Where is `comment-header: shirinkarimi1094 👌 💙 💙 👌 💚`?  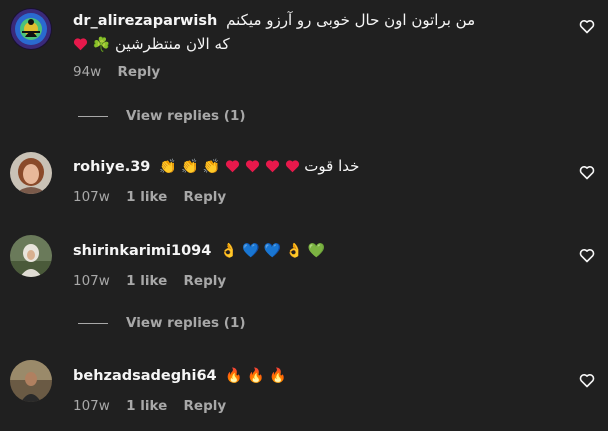
comment-header: shirinkarimi1094 👌 💙 💙 👌 💚 is located at coordinates (199, 250).